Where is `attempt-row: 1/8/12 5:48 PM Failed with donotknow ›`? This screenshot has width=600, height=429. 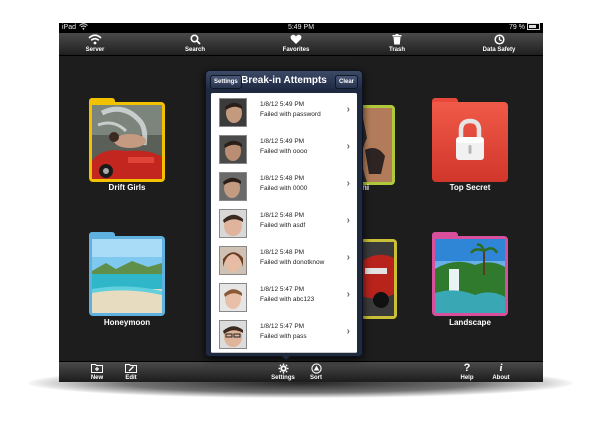
attempt-row: 1/8/12 5:48 PM Failed with donotknow › is located at coordinates (284, 260).